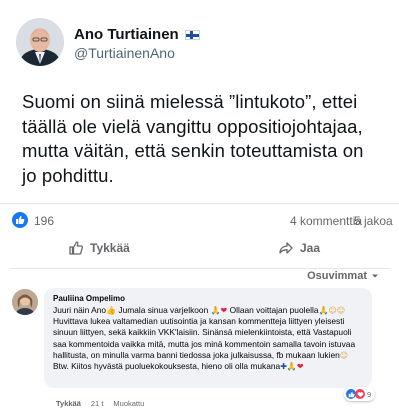  Describe the element at coordinates (369, 394) in the screenshot. I see `reaction-count: 9` at that location.